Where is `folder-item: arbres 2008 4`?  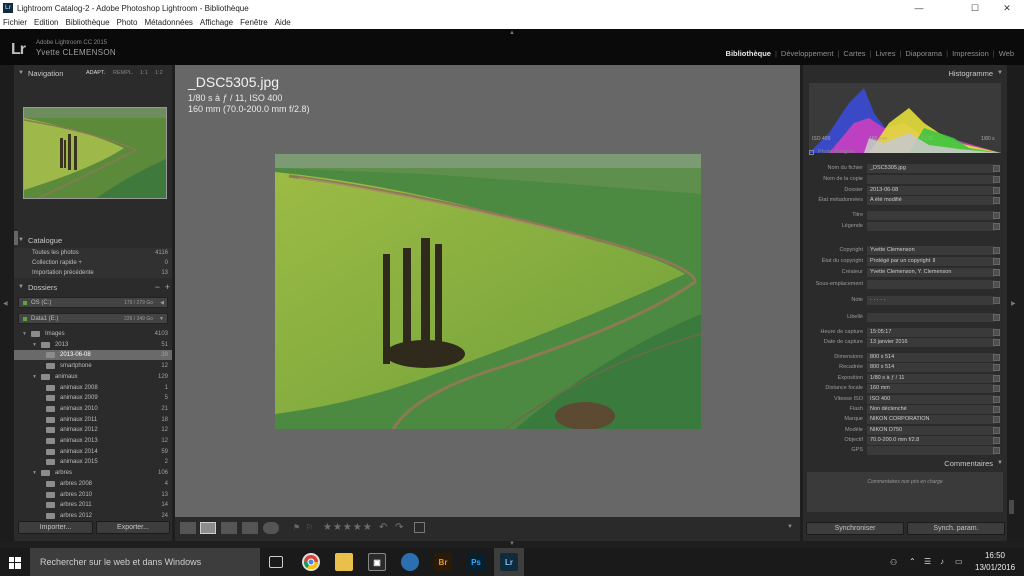 folder-item: arbres 2008 4 is located at coordinates (93, 484).